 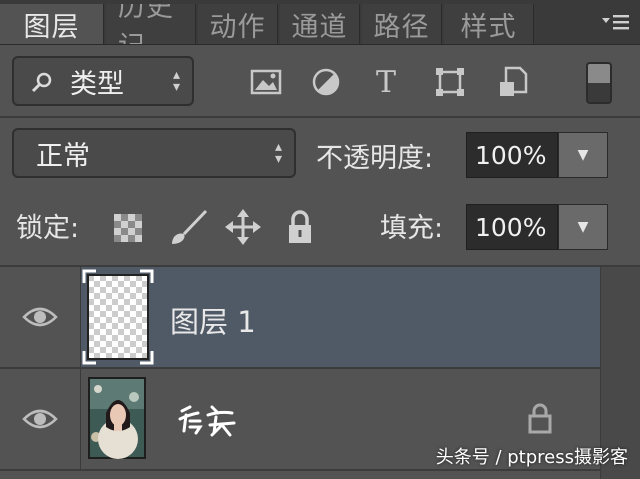 What do you see at coordinates (514, 82) in the screenshot?
I see `smart-object-filter-icon` at bounding box center [514, 82].